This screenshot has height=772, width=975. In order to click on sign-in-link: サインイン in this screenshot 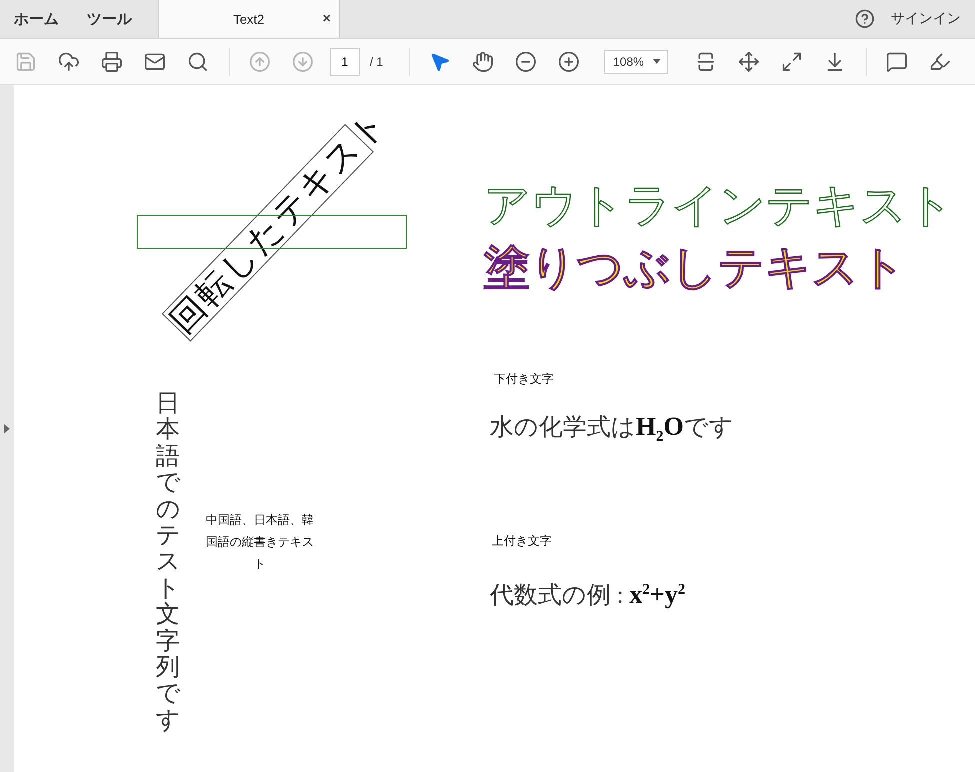, I will do `click(926, 19)`.